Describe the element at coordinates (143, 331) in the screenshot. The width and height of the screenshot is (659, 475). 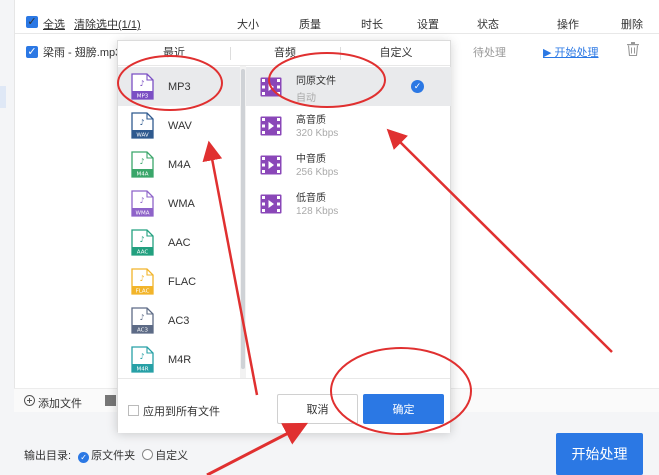
I see `svg-text: AC3` at that location.